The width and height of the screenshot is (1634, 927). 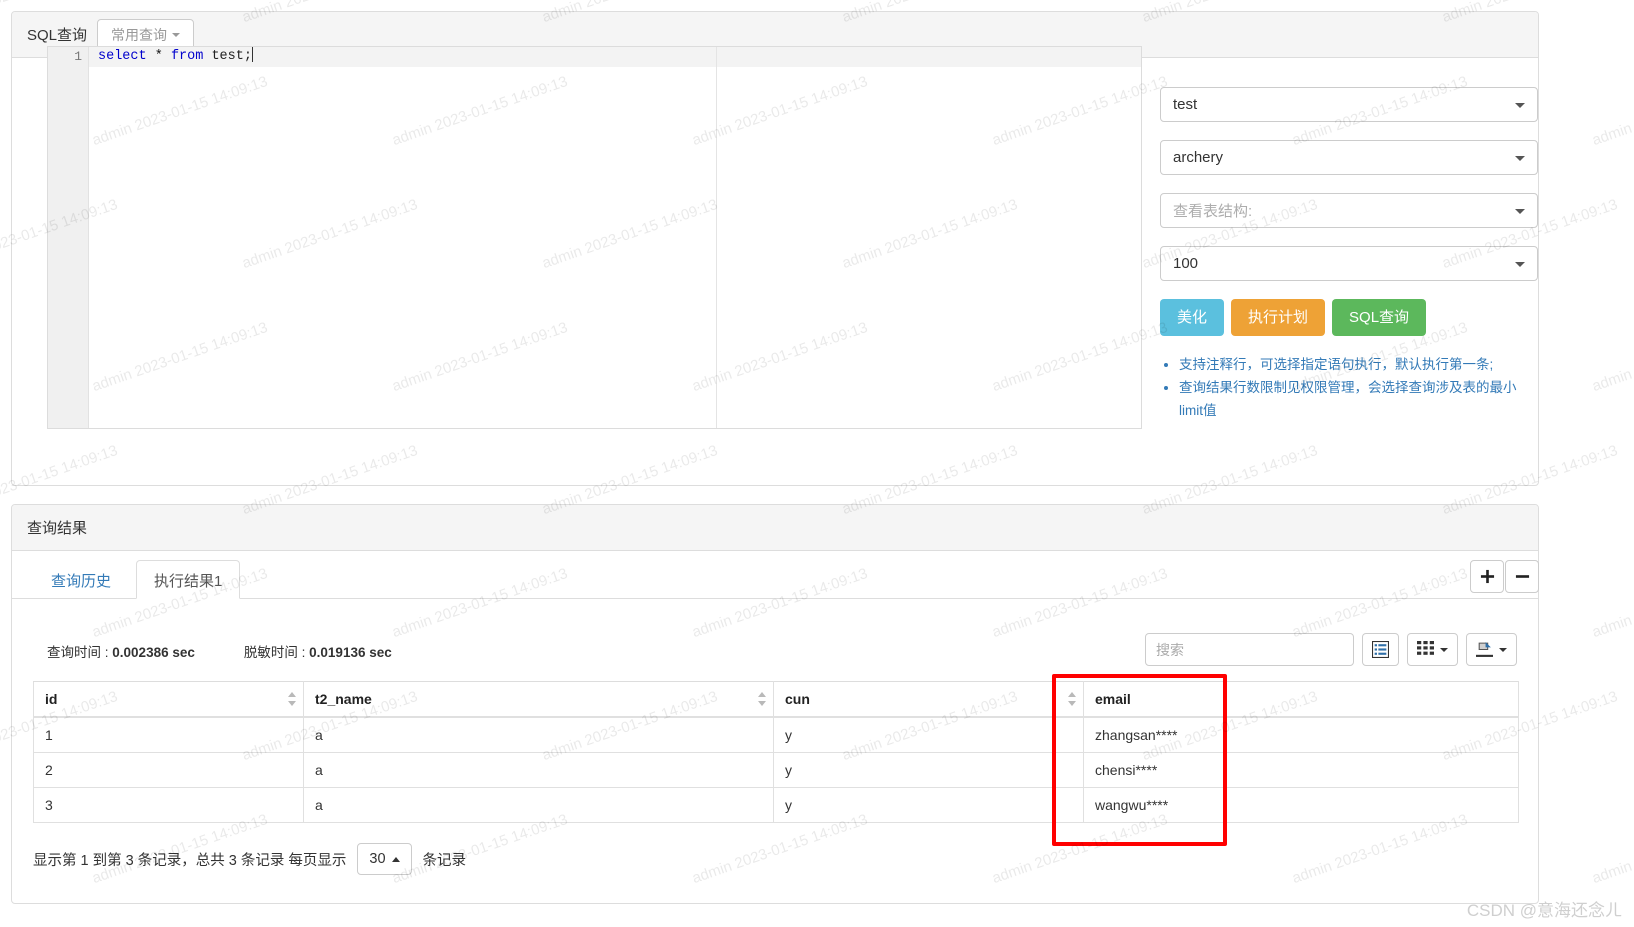 I want to click on query-tip-item: 查询结果行数限制见权限管理，会选择查询涉及表的最小limit值, so click(x=1358, y=399).